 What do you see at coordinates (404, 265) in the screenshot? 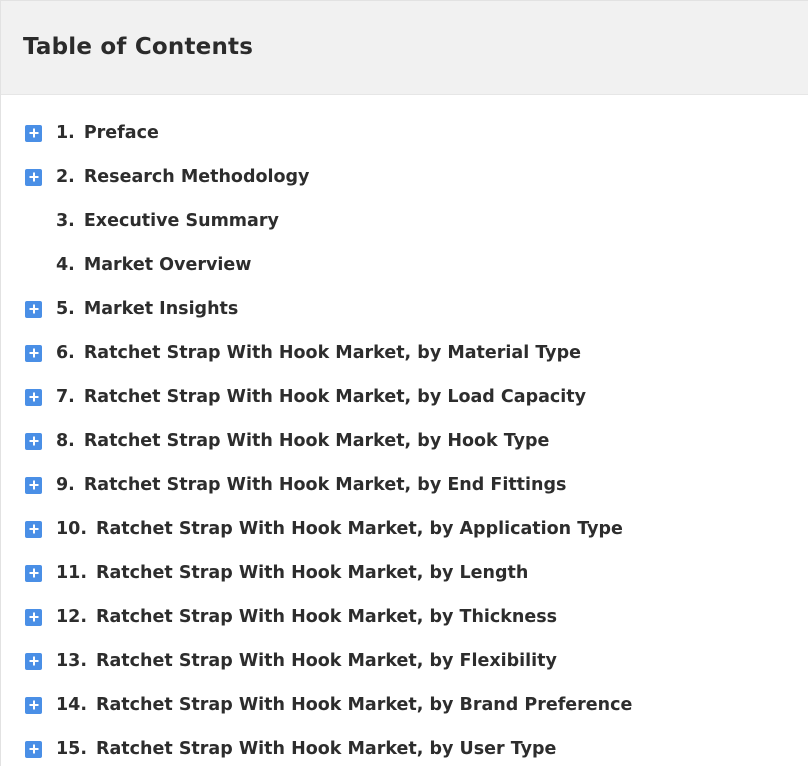
I see `toc-item: 4. Market Overview` at bounding box center [404, 265].